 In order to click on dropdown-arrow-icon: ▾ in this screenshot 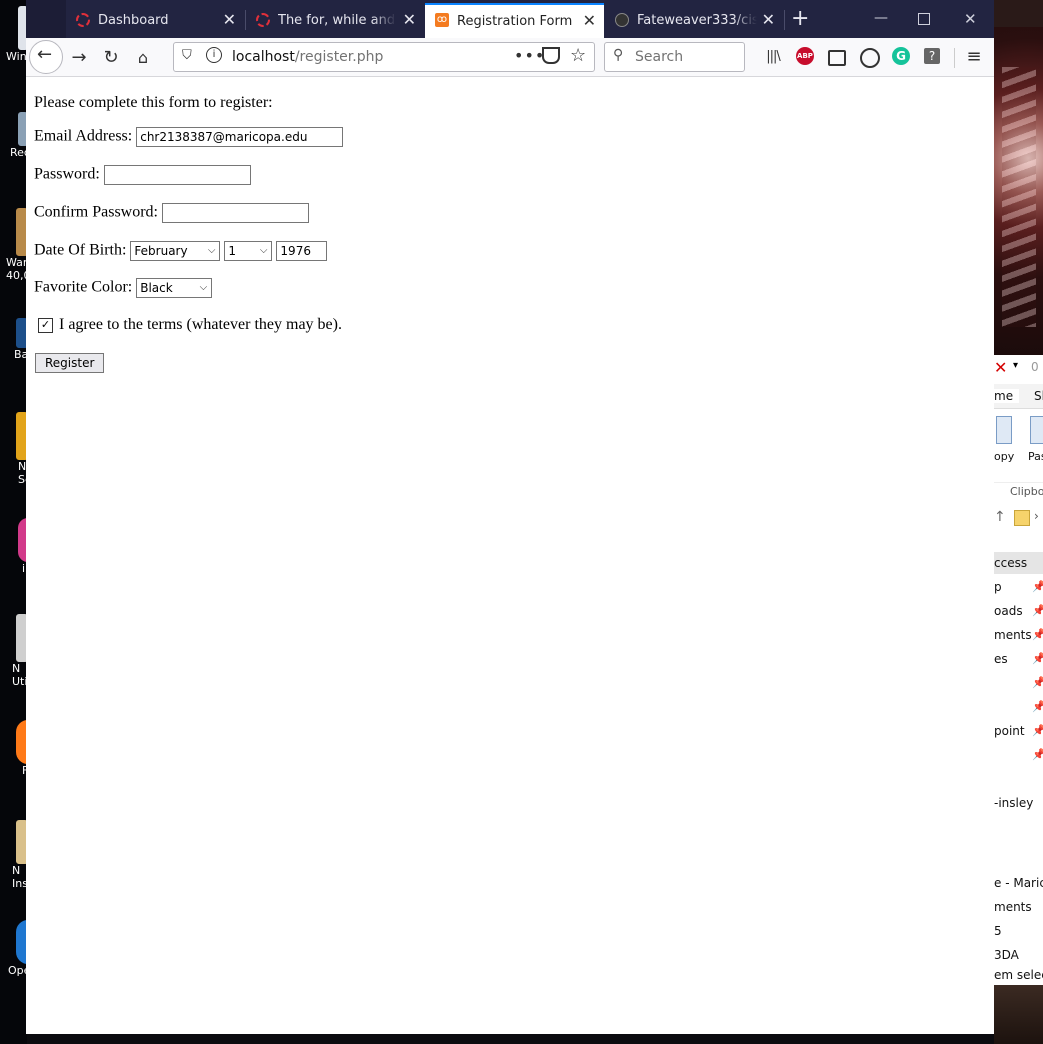, I will do `click(1015, 365)`.